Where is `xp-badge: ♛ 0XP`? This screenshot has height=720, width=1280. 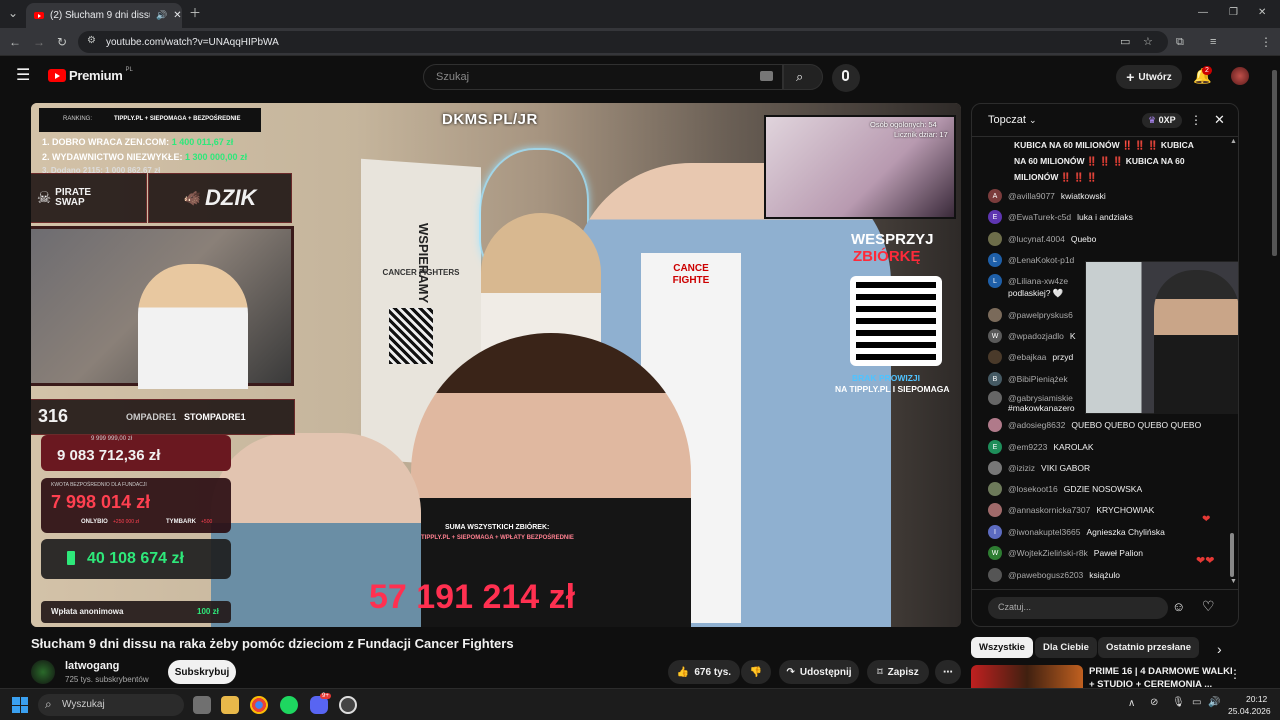 xp-badge: ♛ 0XP is located at coordinates (1162, 120).